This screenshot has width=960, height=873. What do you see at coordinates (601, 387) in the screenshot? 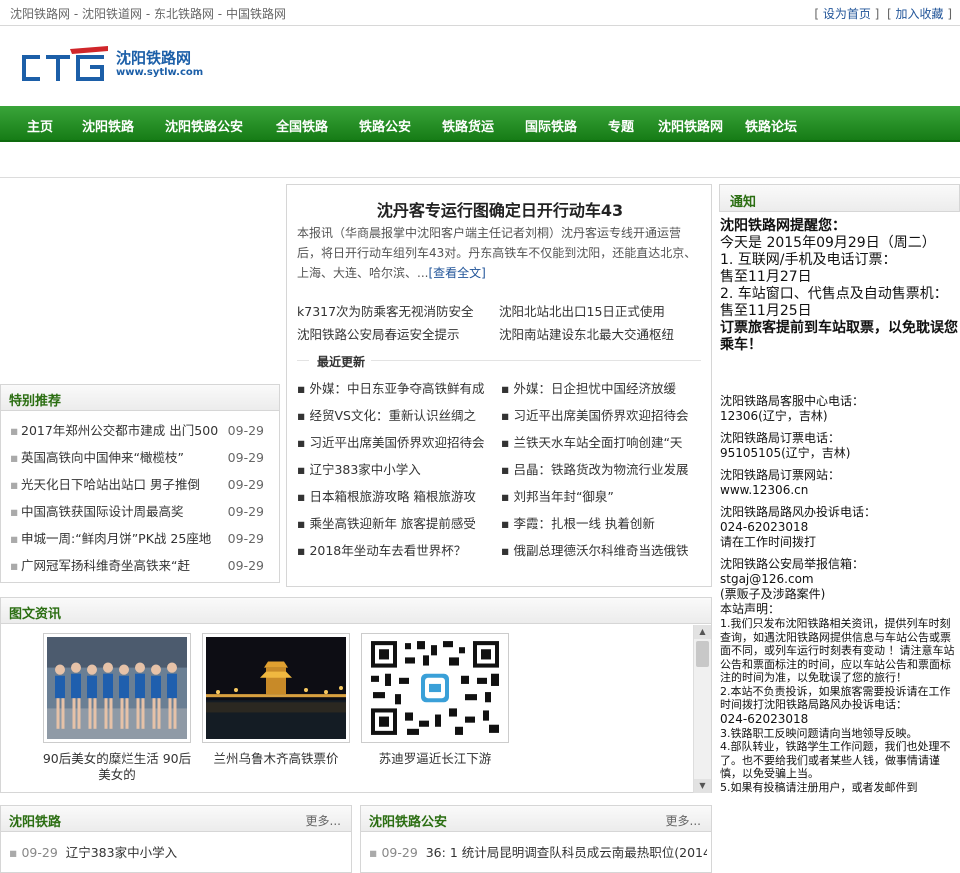
I see `latest-item: ▪ 外媒：日企担忧中国经济放缓` at bounding box center [601, 387].